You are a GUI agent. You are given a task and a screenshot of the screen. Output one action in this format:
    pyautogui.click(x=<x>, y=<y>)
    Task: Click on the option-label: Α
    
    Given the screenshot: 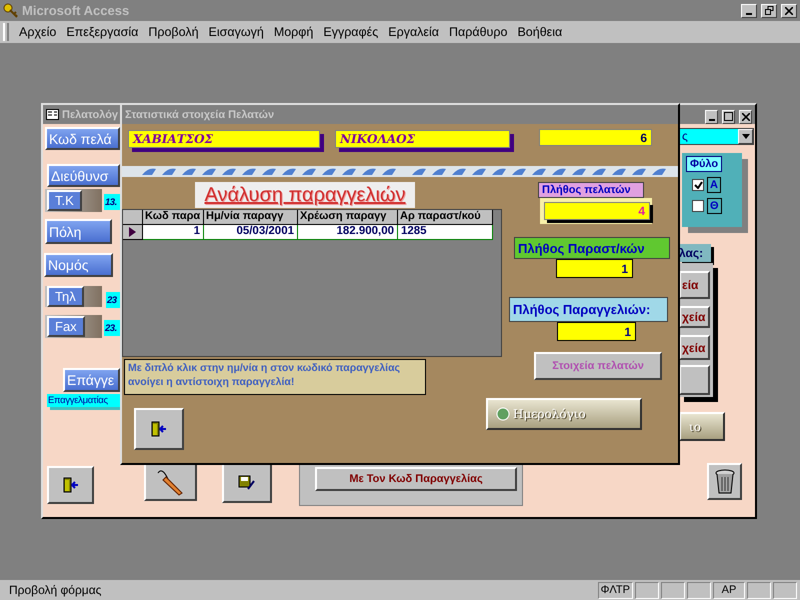 What is the action you would take?
    pyautogui.click(x=714, y=185)
    